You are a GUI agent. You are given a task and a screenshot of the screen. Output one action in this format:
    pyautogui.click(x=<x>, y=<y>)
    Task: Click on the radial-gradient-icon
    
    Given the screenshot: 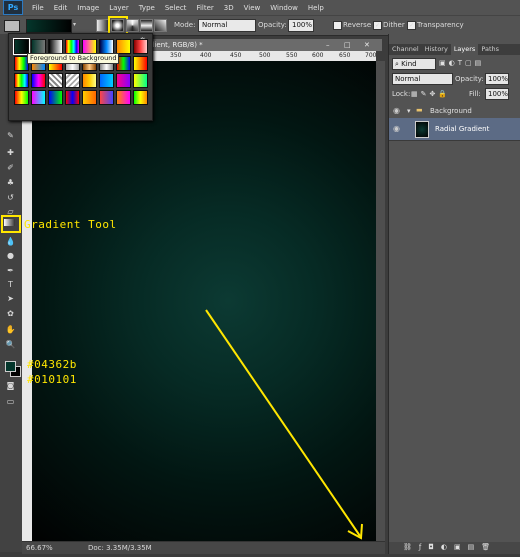 What is the action you would take?
    pyautogui.click(x=117, y=25)
    